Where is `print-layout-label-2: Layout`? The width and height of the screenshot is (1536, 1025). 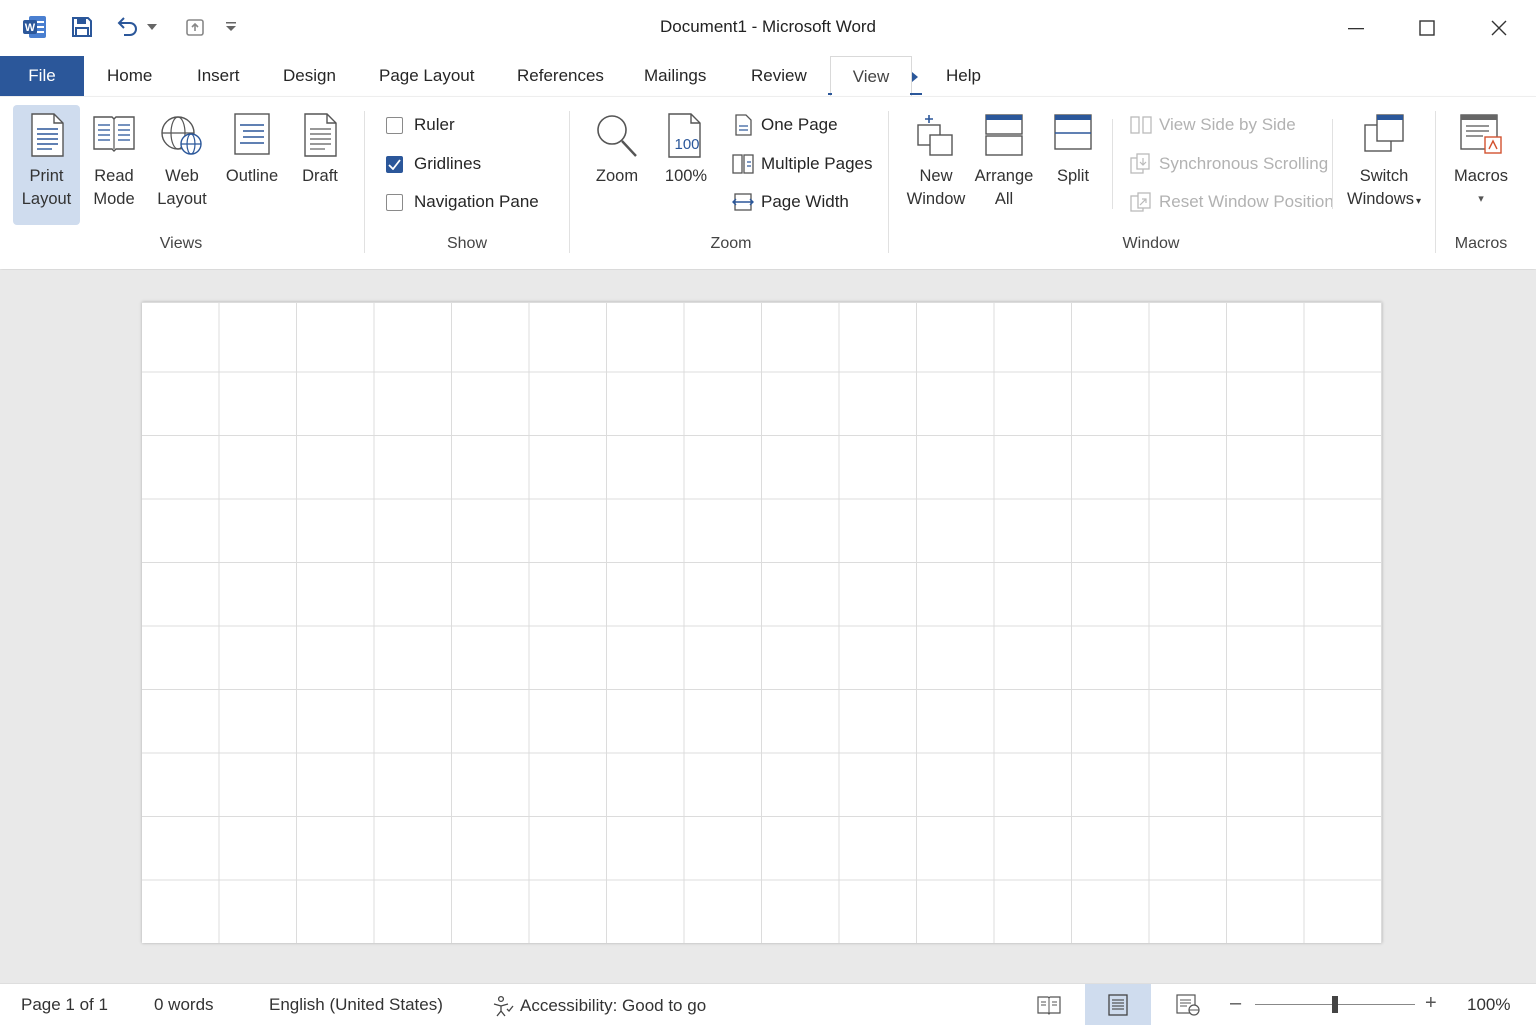
print-layout-label-2: Layout is located at coordinates (46, 199).